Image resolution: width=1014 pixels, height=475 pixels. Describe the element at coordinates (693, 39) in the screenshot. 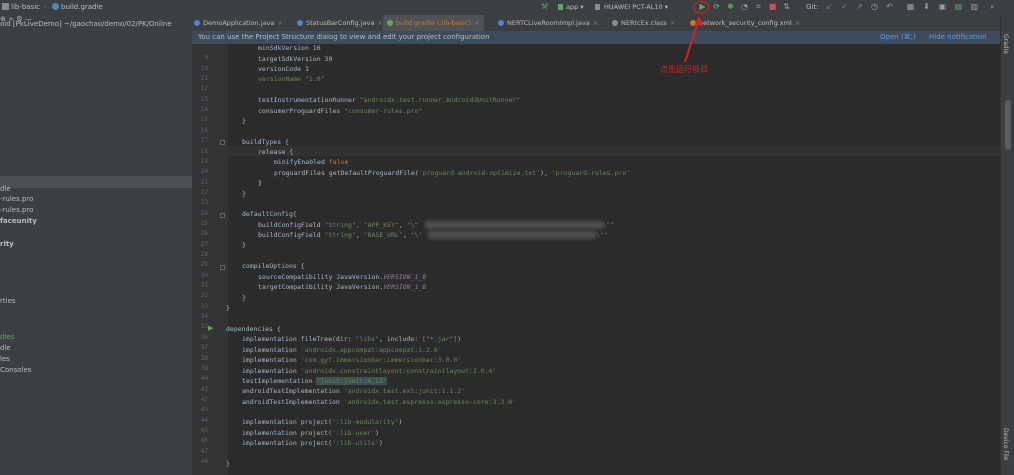

I see `annotation-arrow` at that location.